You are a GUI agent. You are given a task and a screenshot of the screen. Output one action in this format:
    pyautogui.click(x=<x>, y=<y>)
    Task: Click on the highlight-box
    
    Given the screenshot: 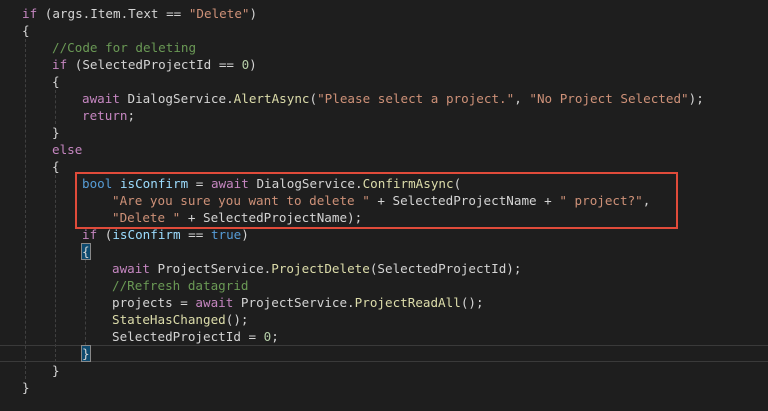 What is the action you would take?
    pyautogui.click(x=376, y=200)
    